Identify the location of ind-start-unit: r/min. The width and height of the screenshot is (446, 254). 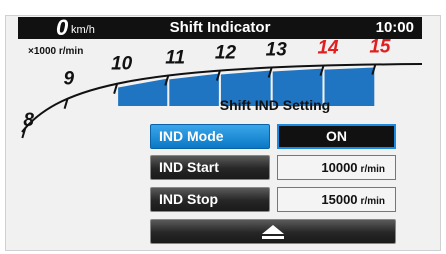
(372, 169).